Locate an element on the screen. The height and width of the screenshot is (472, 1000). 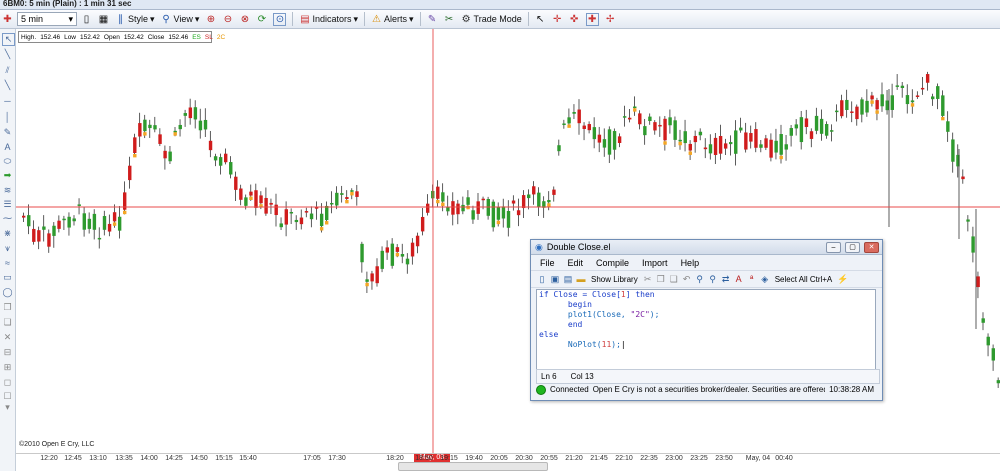
paste-icon: ❏ is located at coordinates (674, 279).